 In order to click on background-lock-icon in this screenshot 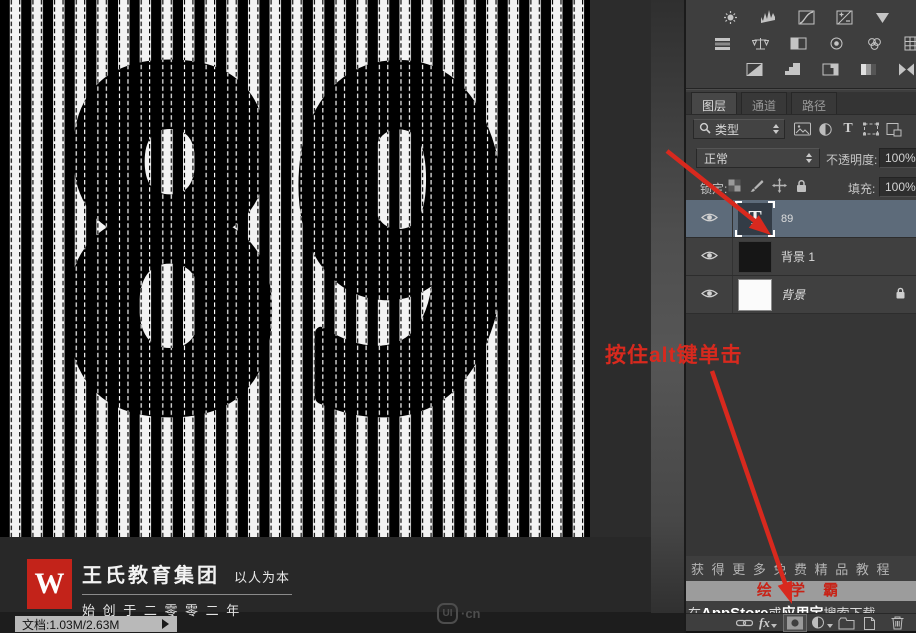, I will do `click(900, 295)`.